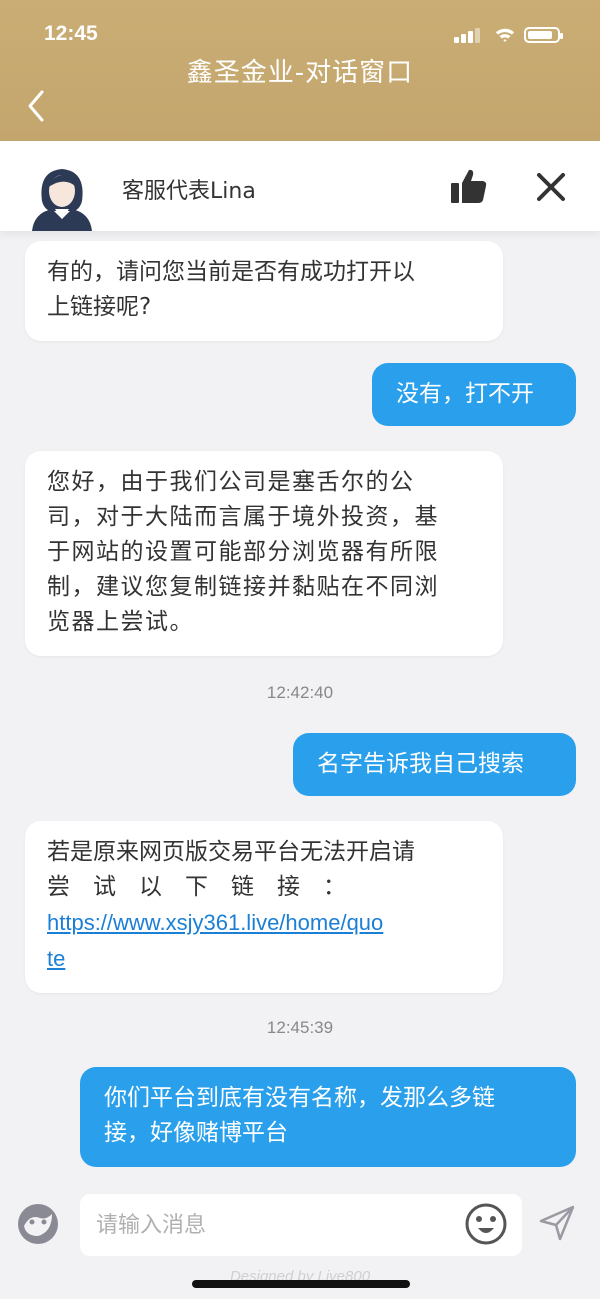 The width and height of the screenshot is (600, 1299). Describe the element at coordinates (505, 35) in the screenshot. I see `wifi-icon` at that location.